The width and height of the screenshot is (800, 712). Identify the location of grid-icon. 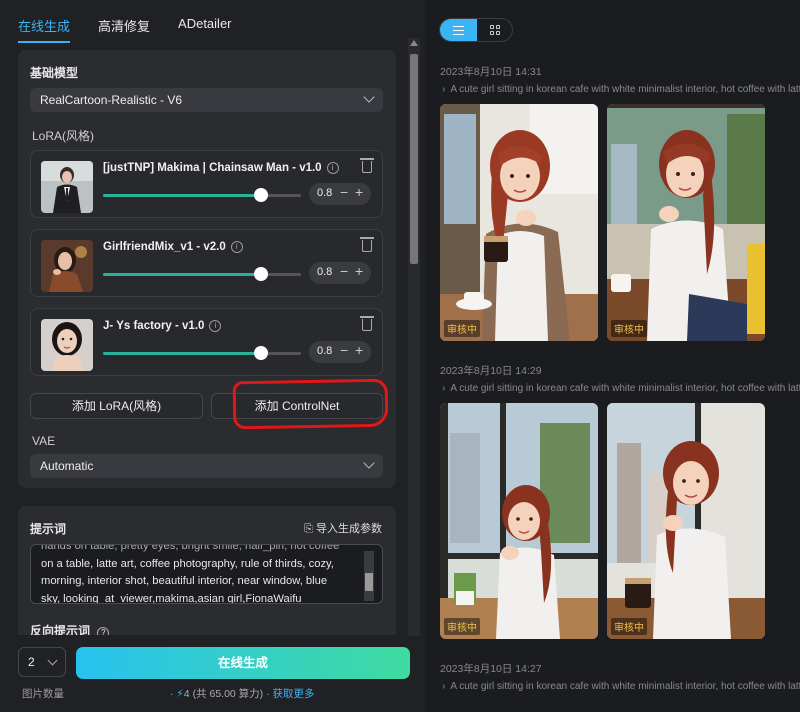
(495, 30).